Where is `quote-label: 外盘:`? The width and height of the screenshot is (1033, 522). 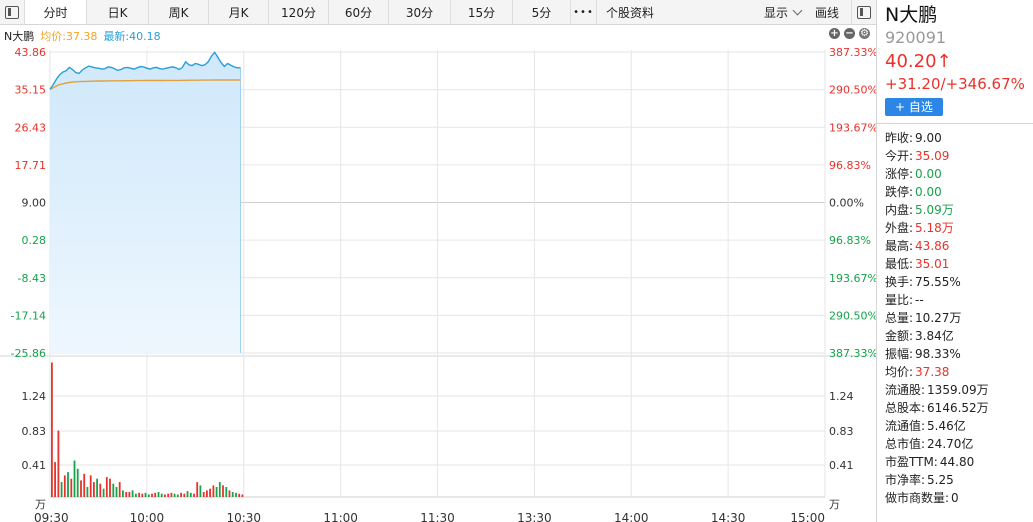
quote-label: 外盘: is located at coordinates (899, 228).